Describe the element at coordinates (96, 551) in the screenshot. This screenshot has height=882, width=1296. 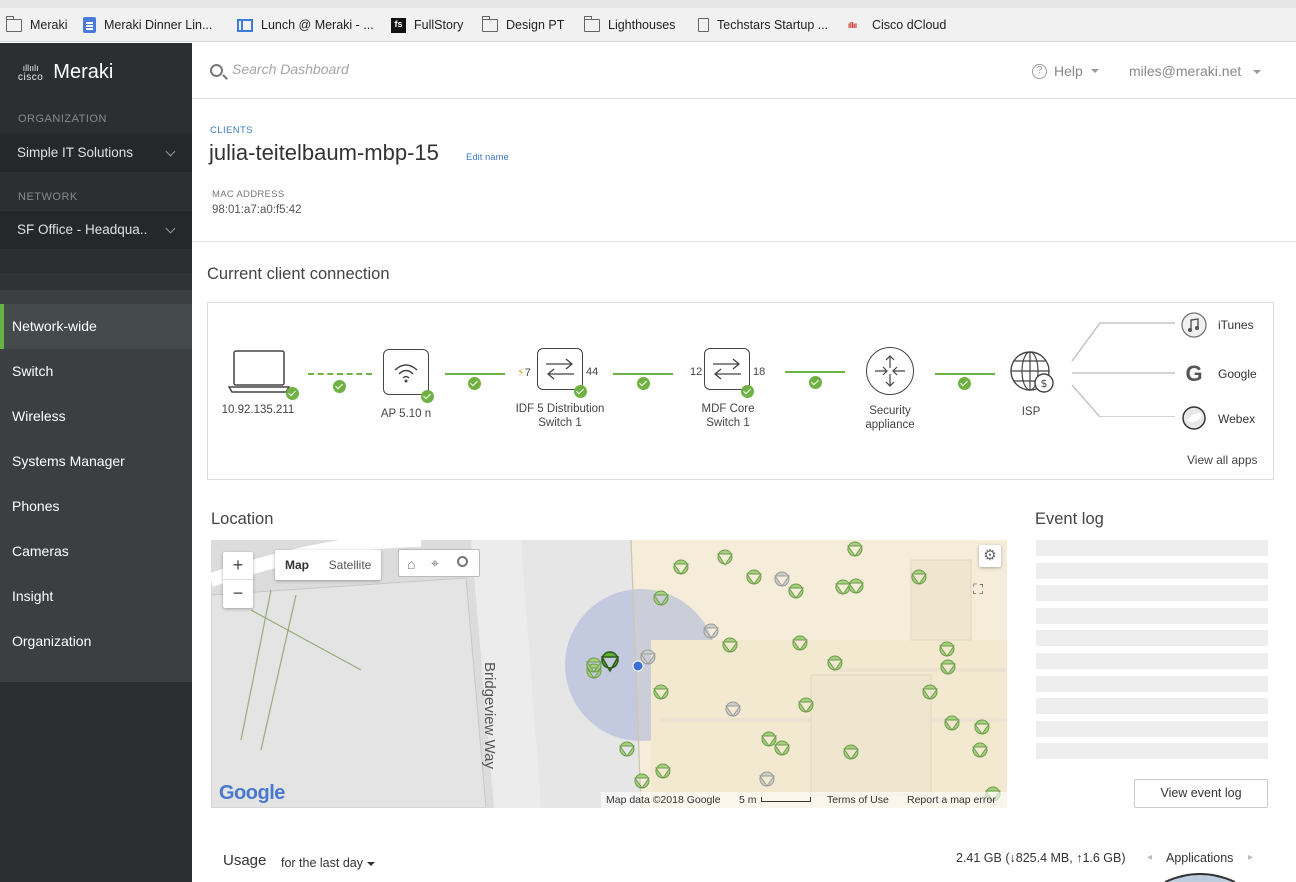
I see `sidebar-item-cameras: Cameras` at that location.